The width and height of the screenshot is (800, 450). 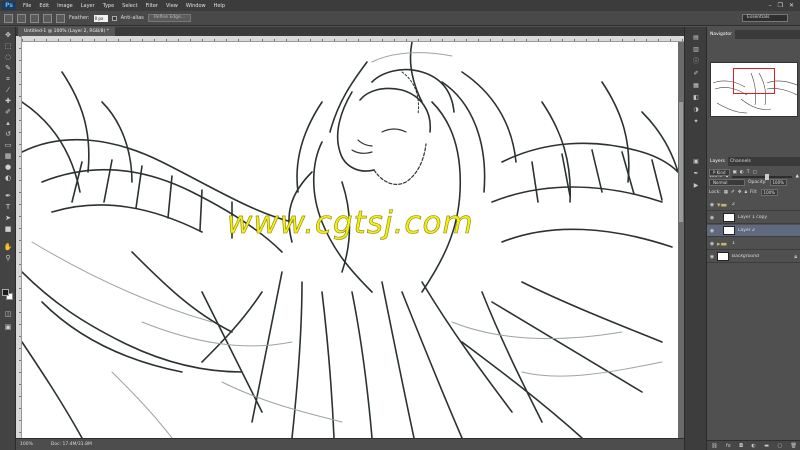 I want to click on add-mask-icon: ◘, so click(x=741, y=446).